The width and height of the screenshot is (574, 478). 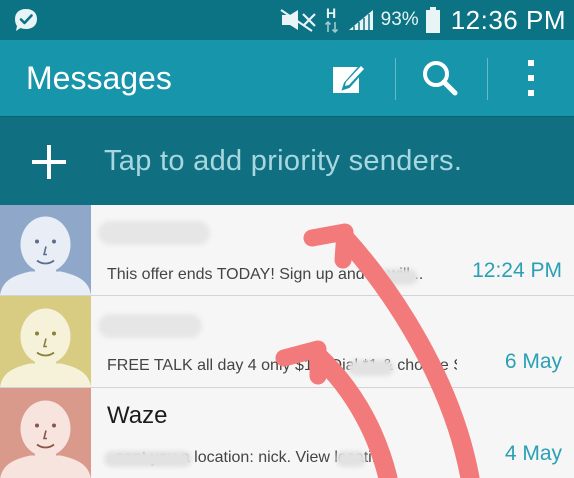 I want to click on message-time: 6 May, so click(x=533, y=361).